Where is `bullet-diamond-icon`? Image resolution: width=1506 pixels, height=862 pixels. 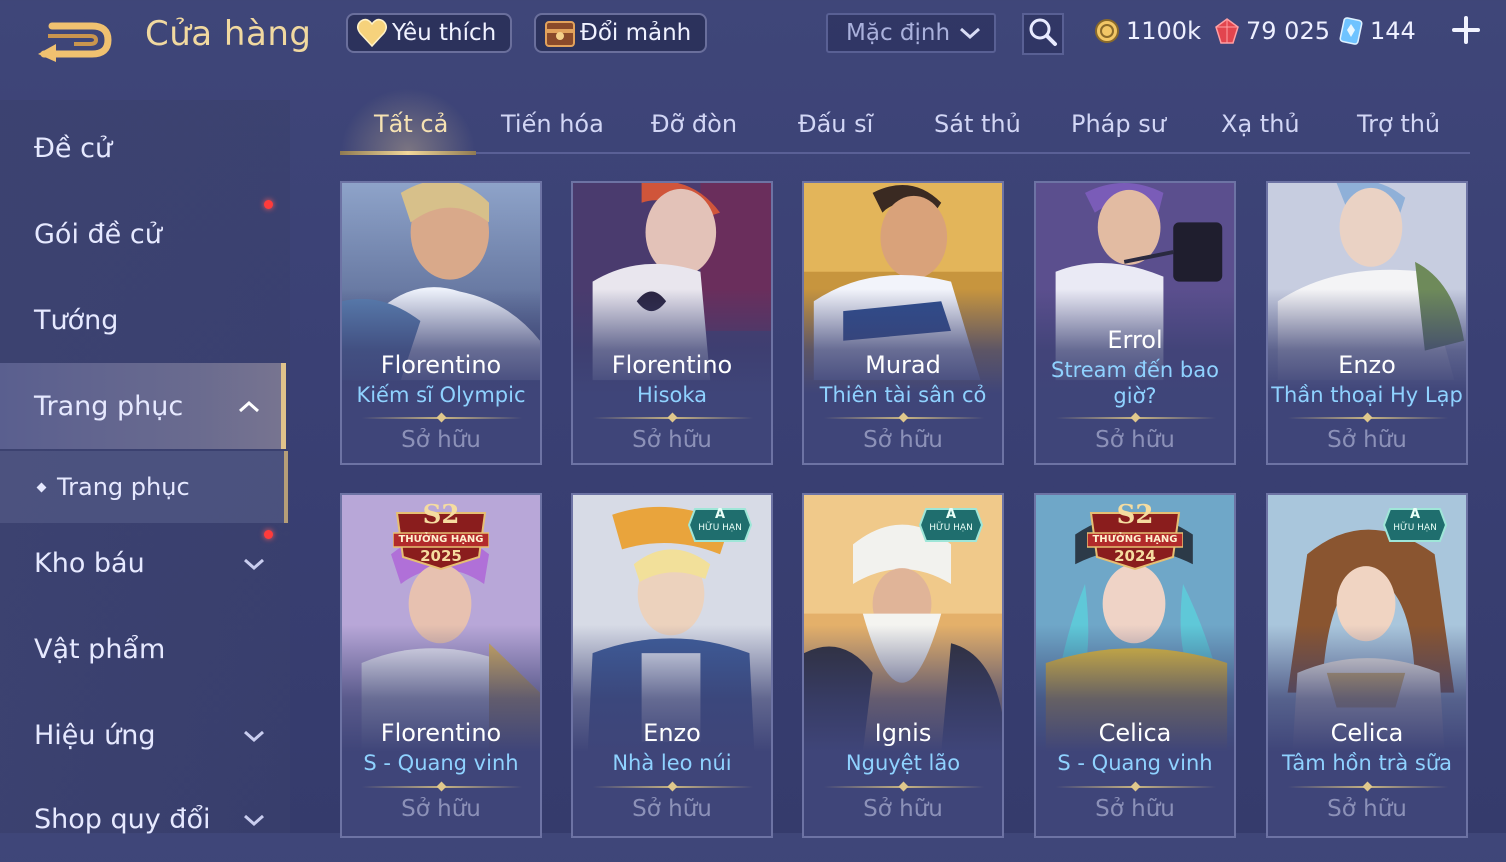 bullet-diamond-icon is located at coordinates (41, 487).